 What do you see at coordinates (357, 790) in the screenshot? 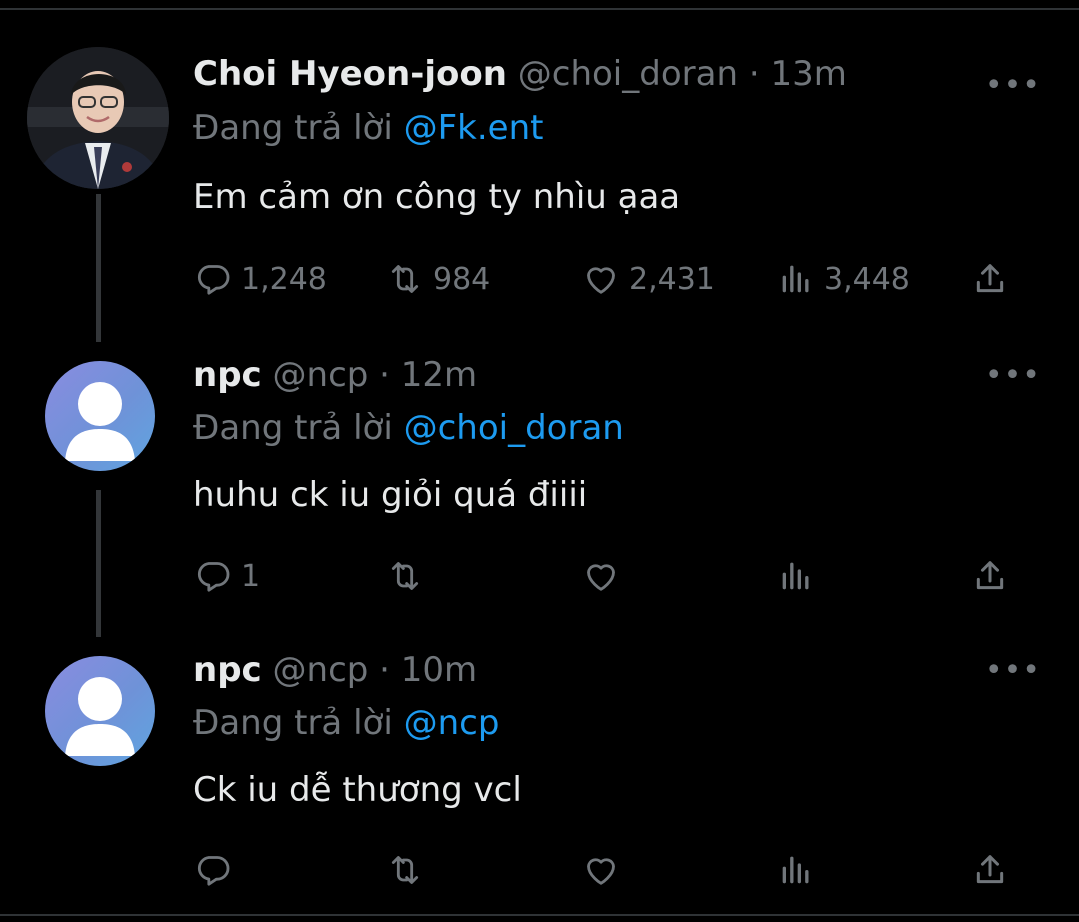
I see `tweet-text: Ck iu dễ thương vcl` at bounding box center [357, 790].